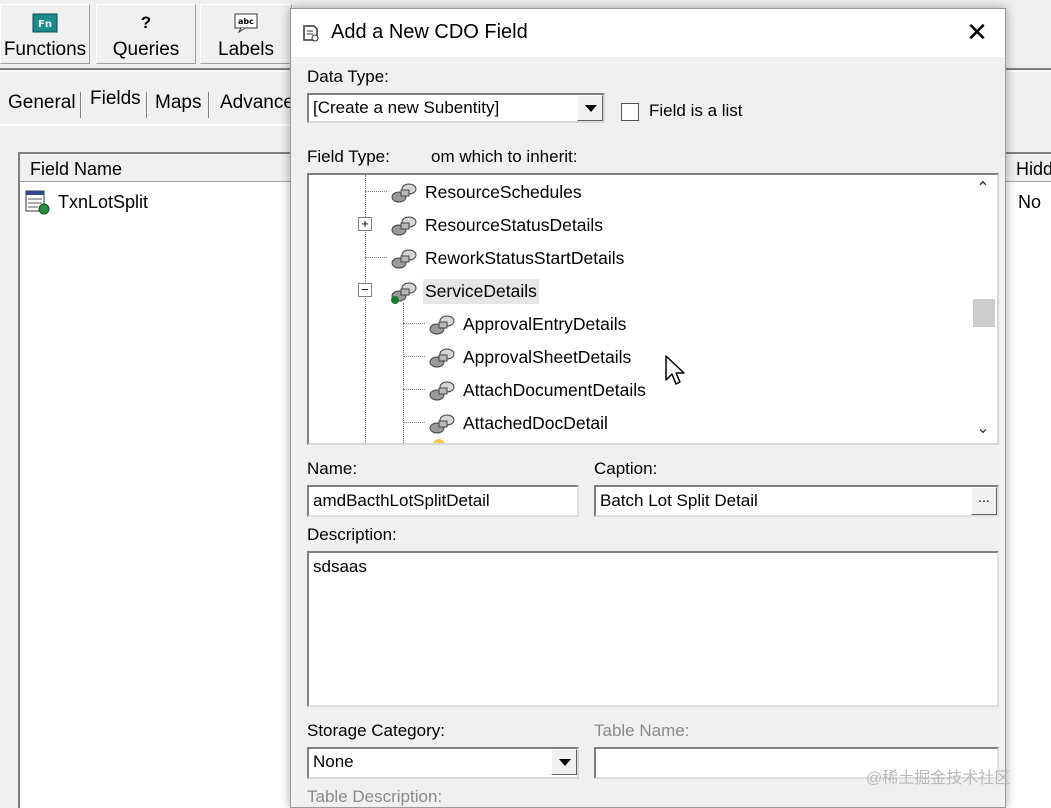 The width and height of the screenshot is (1051, 808). Describe the element at coordinates (311, 33) in the screenshot. I see `dialog-app-icon` at that location.